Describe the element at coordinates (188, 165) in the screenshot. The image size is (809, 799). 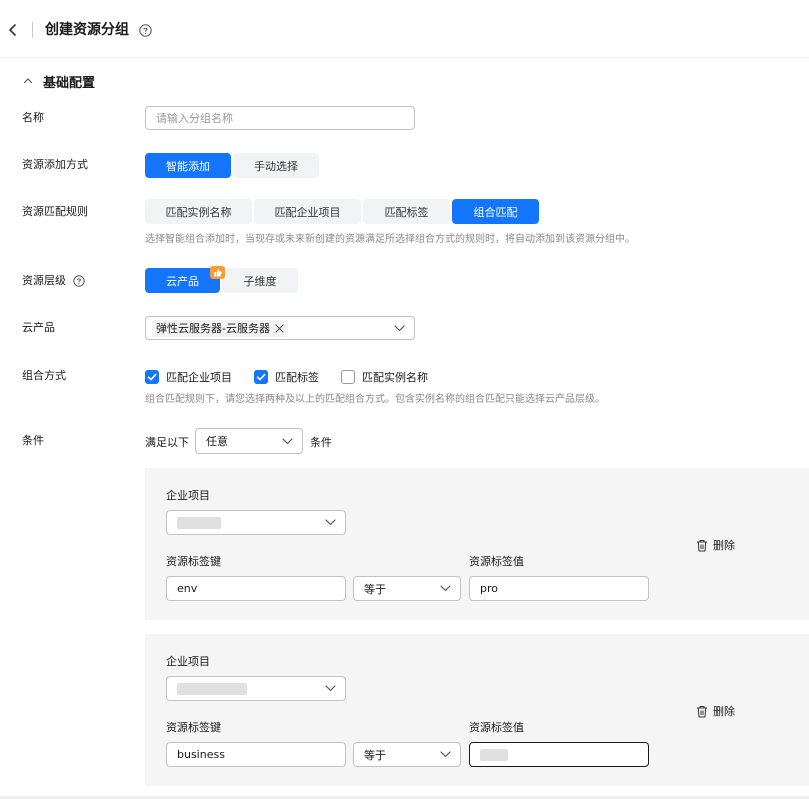
I see `add-method-smart-button: 智能添加` at that location.